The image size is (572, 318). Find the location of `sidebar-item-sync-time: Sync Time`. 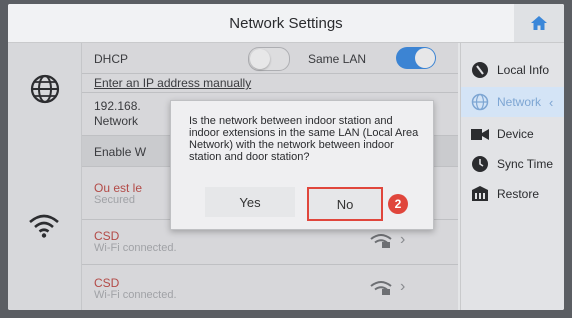

sidebar-item-sync-time: Sync Time is located at coordinates (512, 164).